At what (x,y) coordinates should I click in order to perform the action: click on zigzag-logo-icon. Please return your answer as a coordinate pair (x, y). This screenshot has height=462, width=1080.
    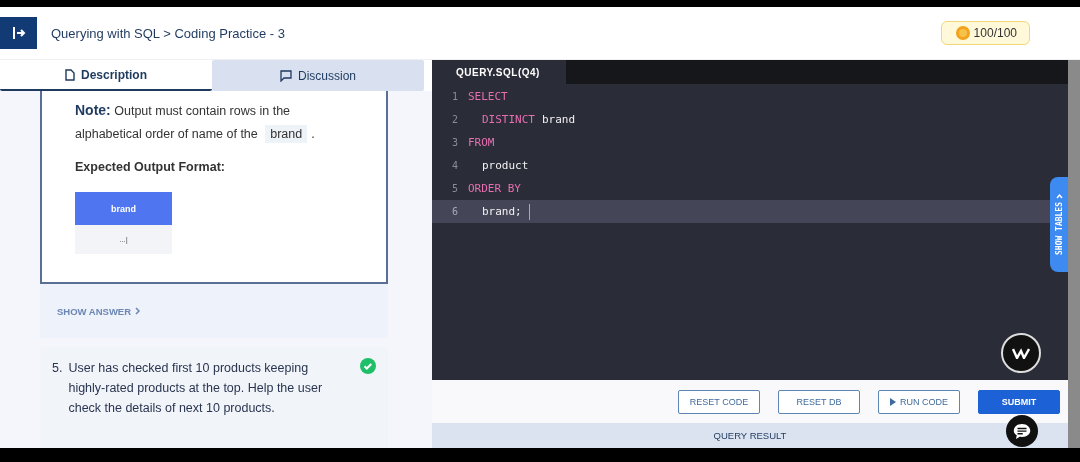
    Looking at the image, I should click on (1021, 353).